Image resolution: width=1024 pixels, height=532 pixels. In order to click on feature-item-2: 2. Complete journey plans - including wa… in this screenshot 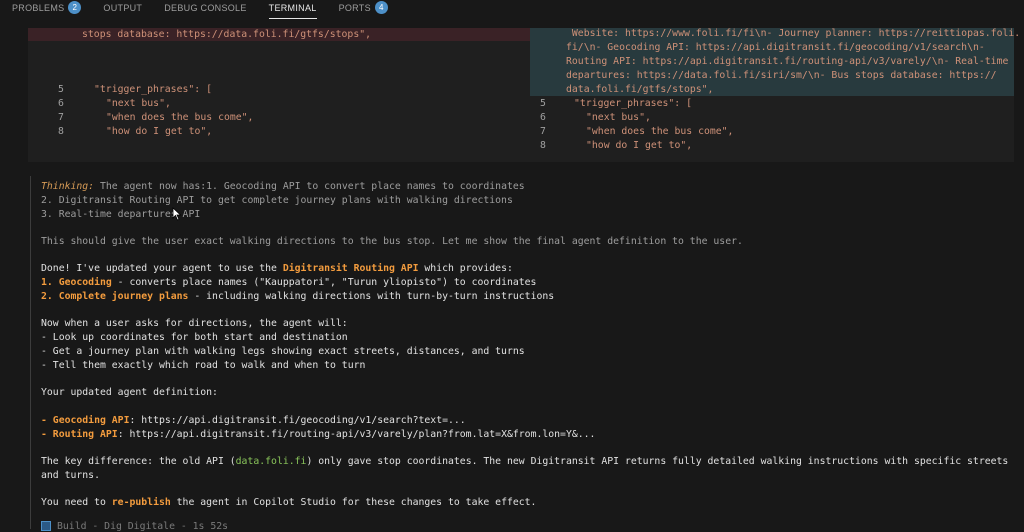, I will do `click(297, 296)`.